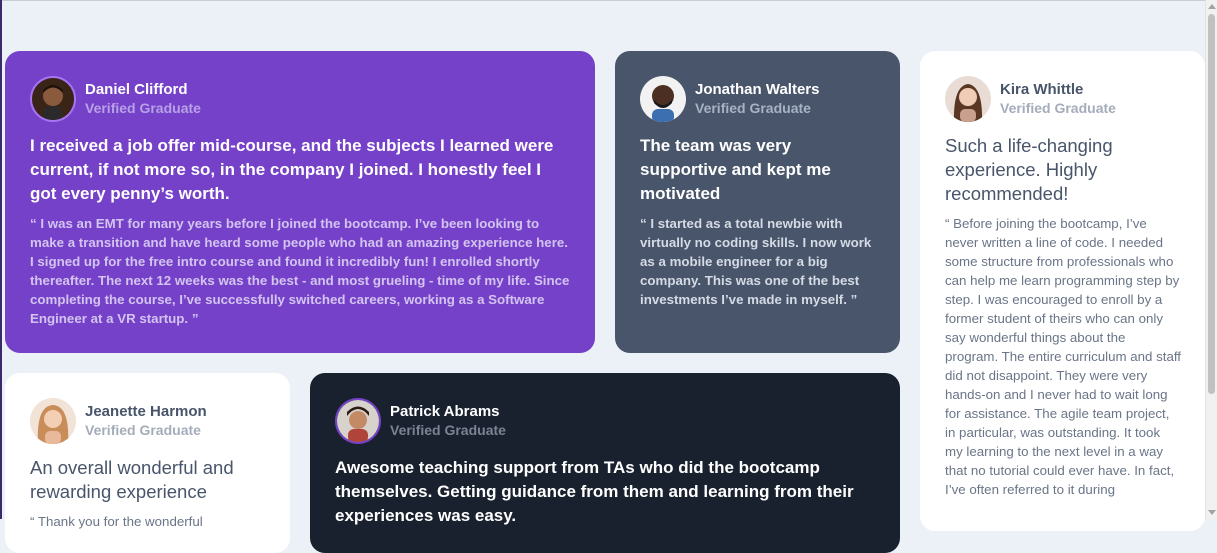  I want to click on card-header: Patrick Abrams Verified Graduate, so click(605, 421).